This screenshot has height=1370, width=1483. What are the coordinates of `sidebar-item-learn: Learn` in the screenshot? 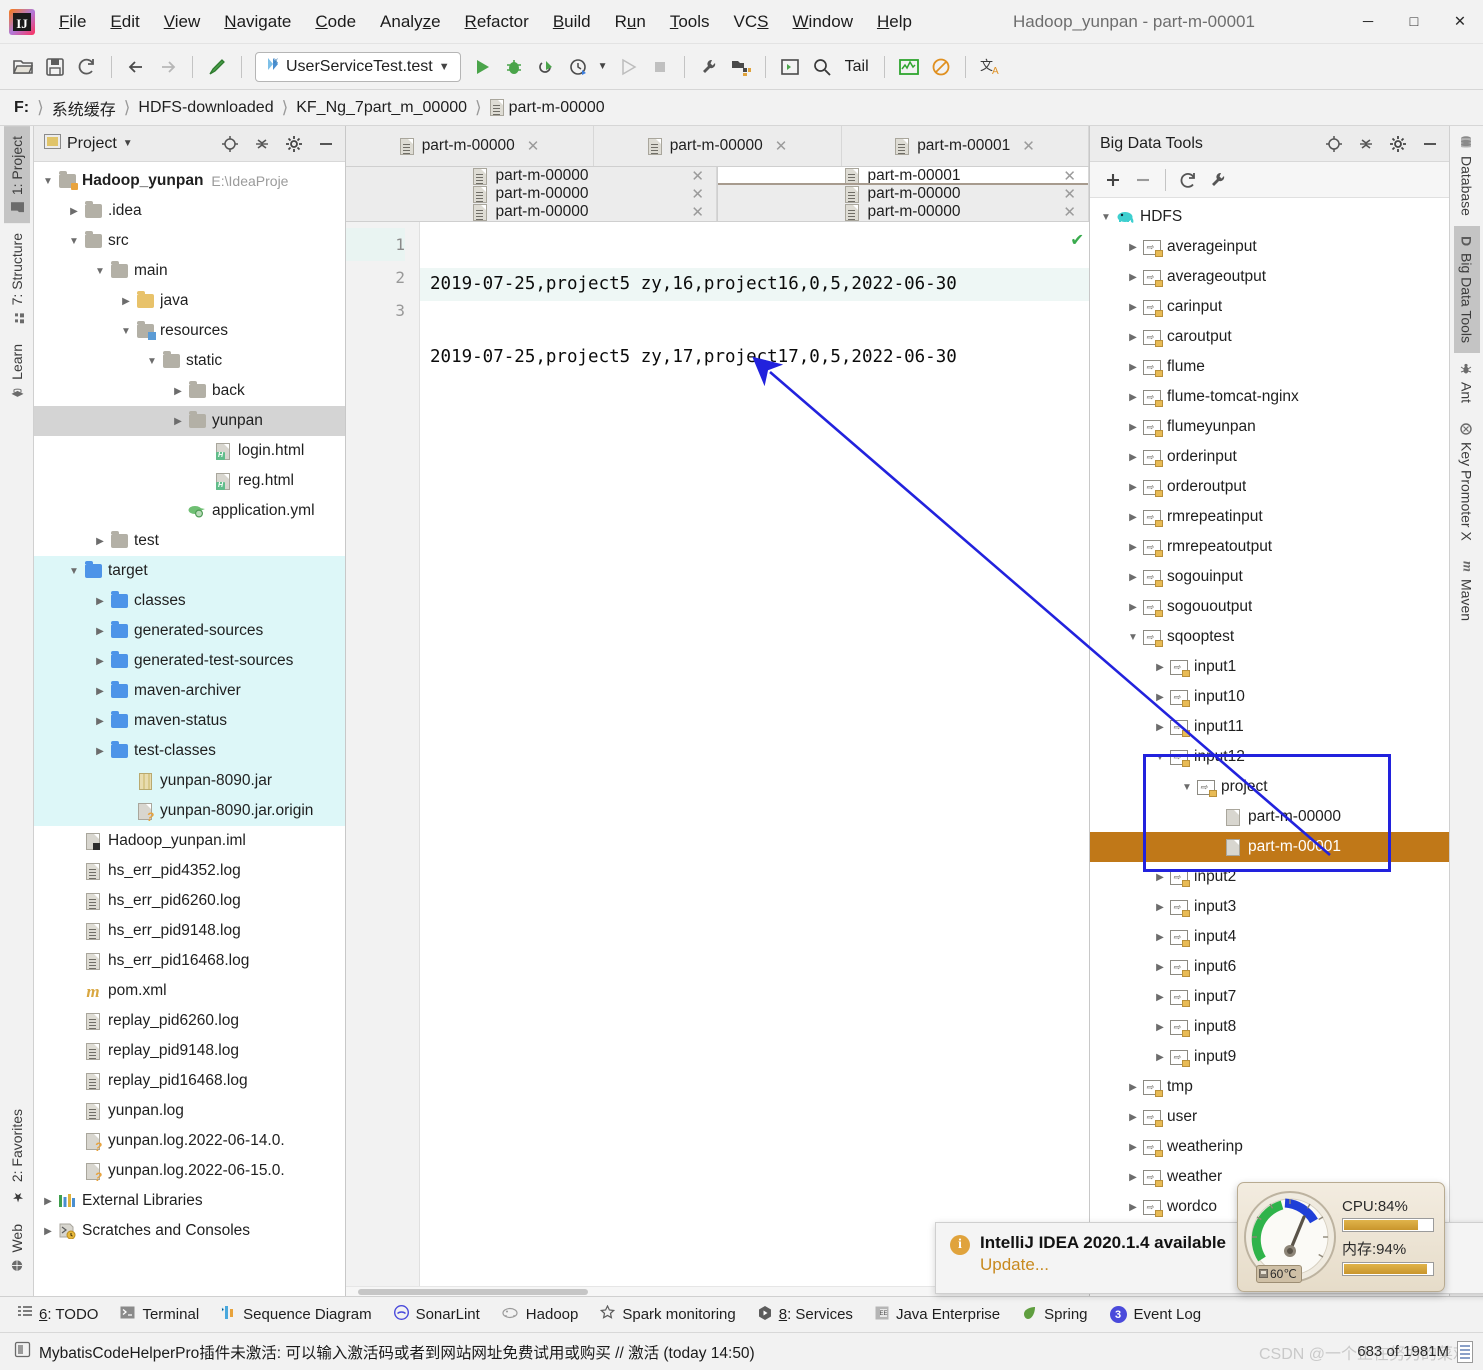 It's located at (17, 371).